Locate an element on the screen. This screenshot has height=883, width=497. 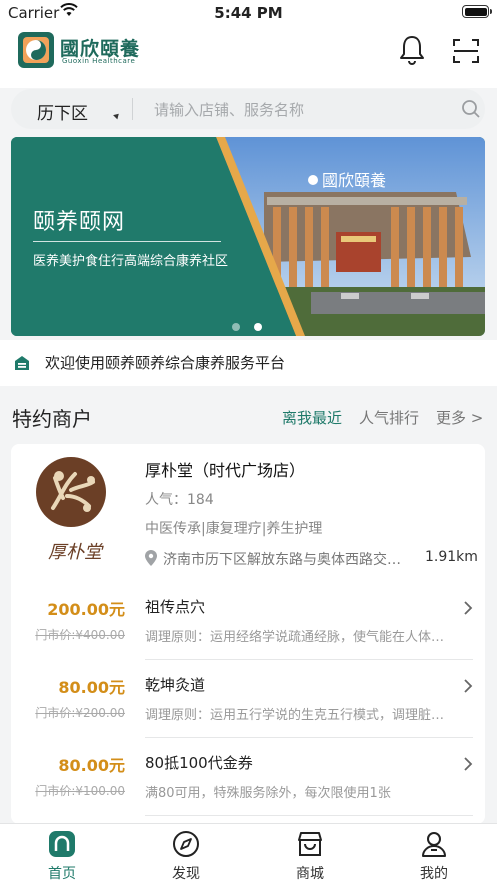
service-description: 调理原则：运用五行学说的生克五行模式，调理脏腑平衡 is located at coordinates (301, 715).